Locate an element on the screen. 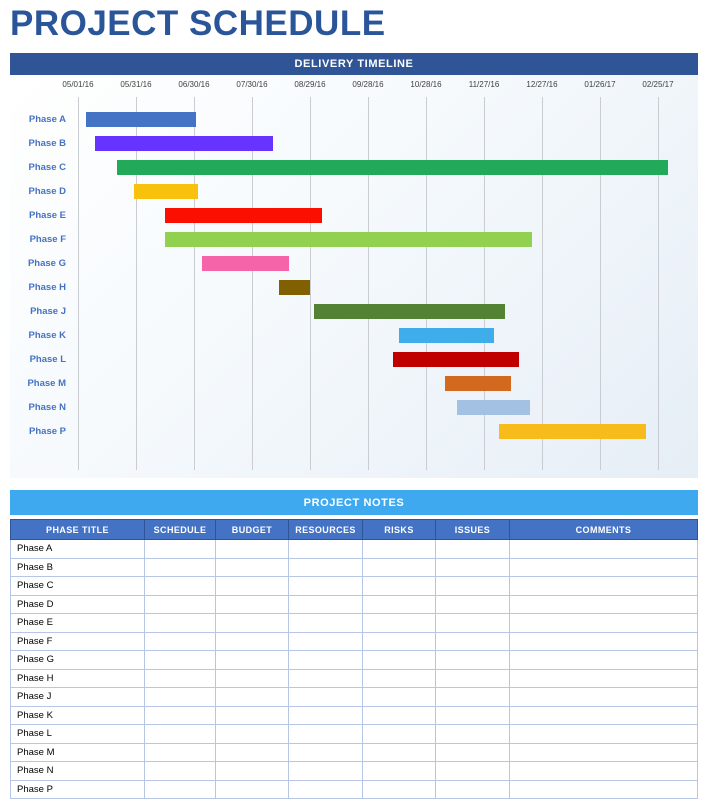  column-header-resources: RESOURCES is located at coordinates (325, 529).